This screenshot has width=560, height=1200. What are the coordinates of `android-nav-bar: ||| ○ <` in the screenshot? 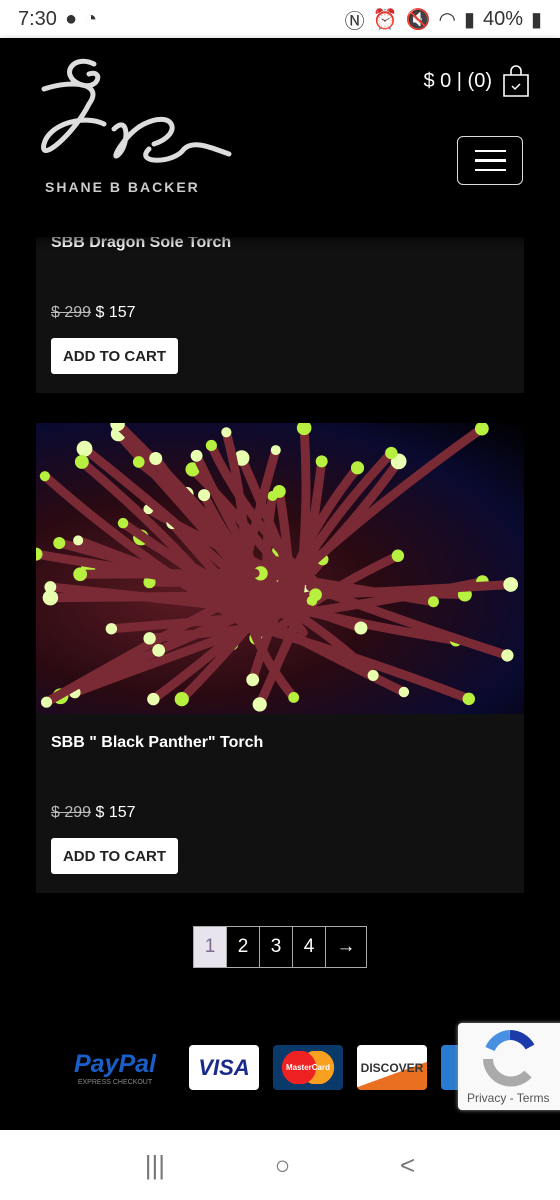 It's located at (280, 1165).